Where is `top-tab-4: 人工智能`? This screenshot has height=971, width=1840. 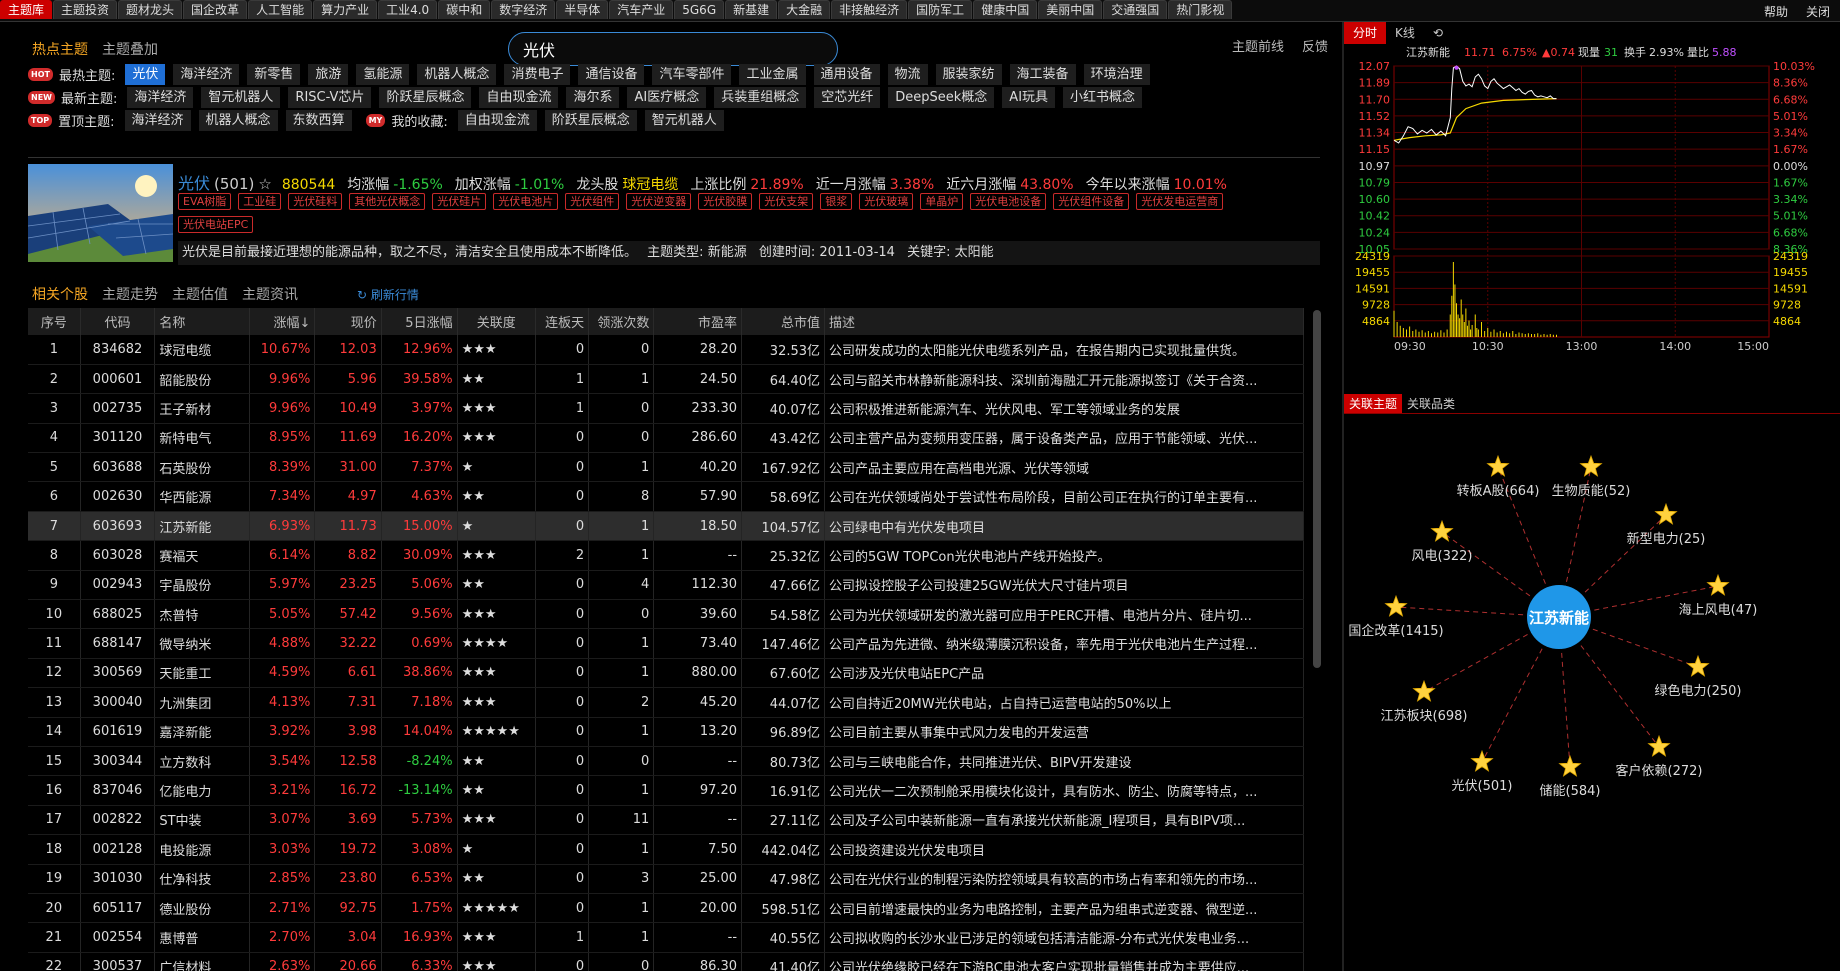
top-tab-4: 人工智能 is located at coordinates (280, 9).